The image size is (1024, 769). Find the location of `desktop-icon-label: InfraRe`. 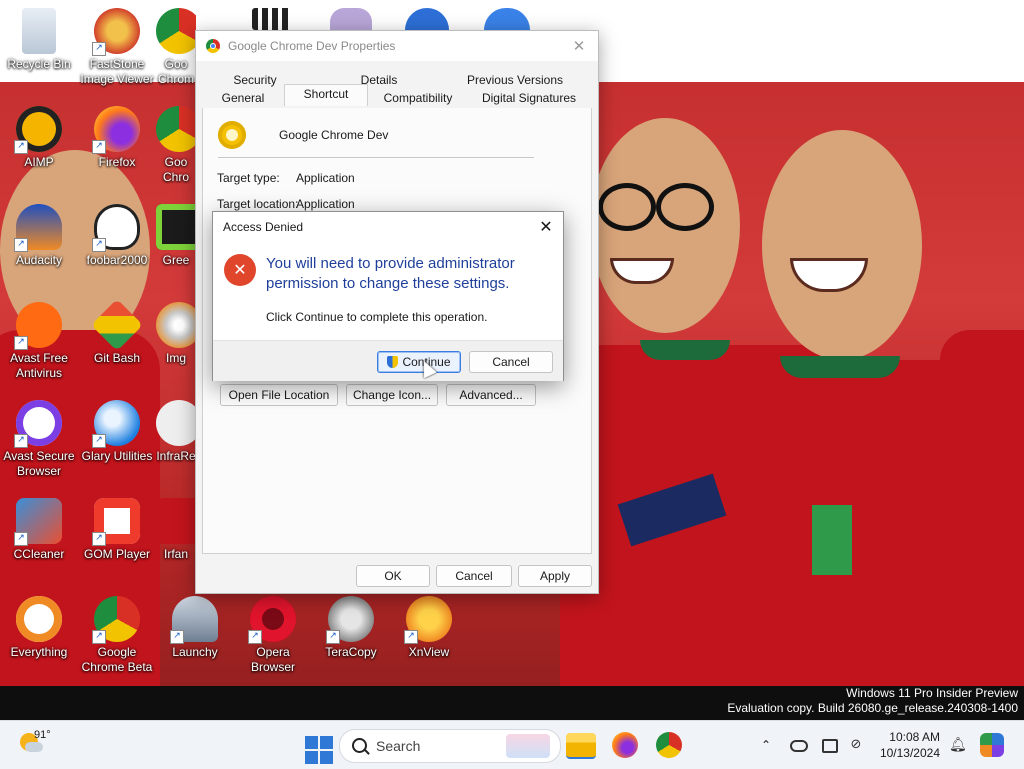

desktop-icon-label: InfraRe is located at coordinates (176, 456).